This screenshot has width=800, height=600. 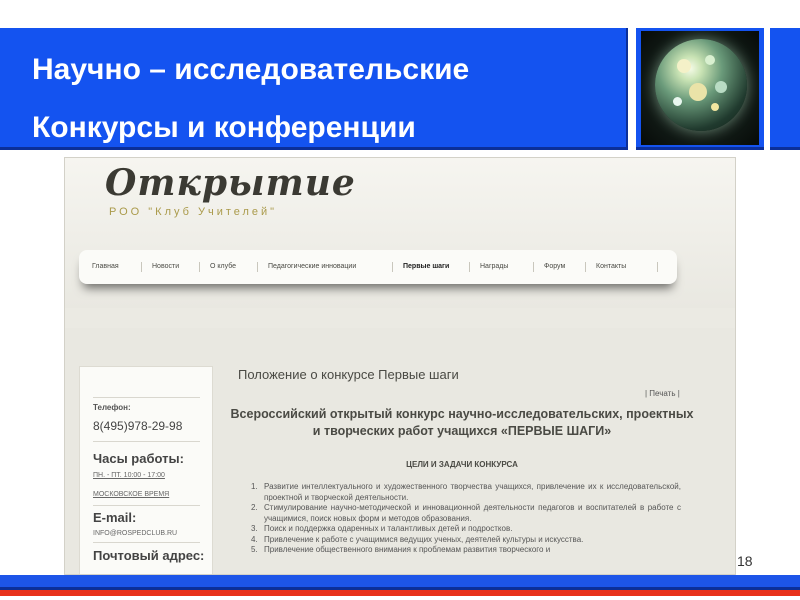 What do you see at coordinates (662, 393) in the screenshot?
I see `print-link: | Печать |` at bounding box center [662, 393].